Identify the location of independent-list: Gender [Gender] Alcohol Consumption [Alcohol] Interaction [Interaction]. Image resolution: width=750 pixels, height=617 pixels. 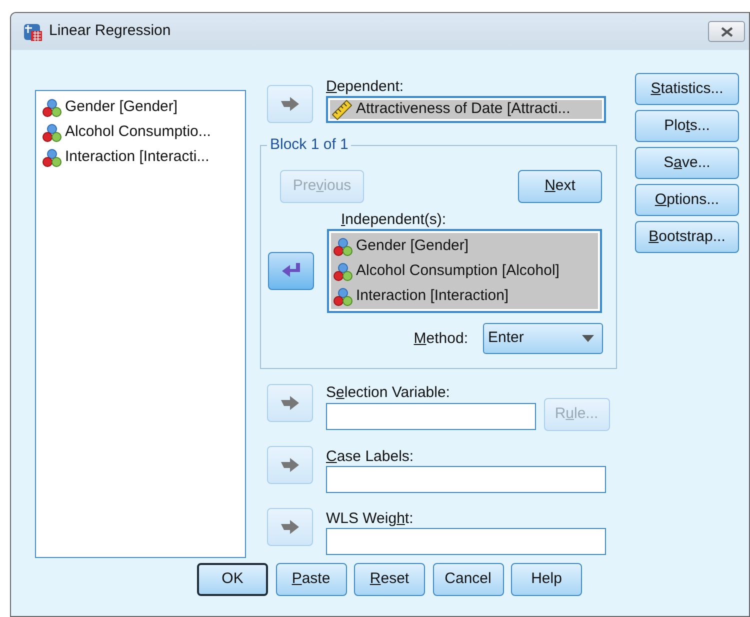
(464, 271).